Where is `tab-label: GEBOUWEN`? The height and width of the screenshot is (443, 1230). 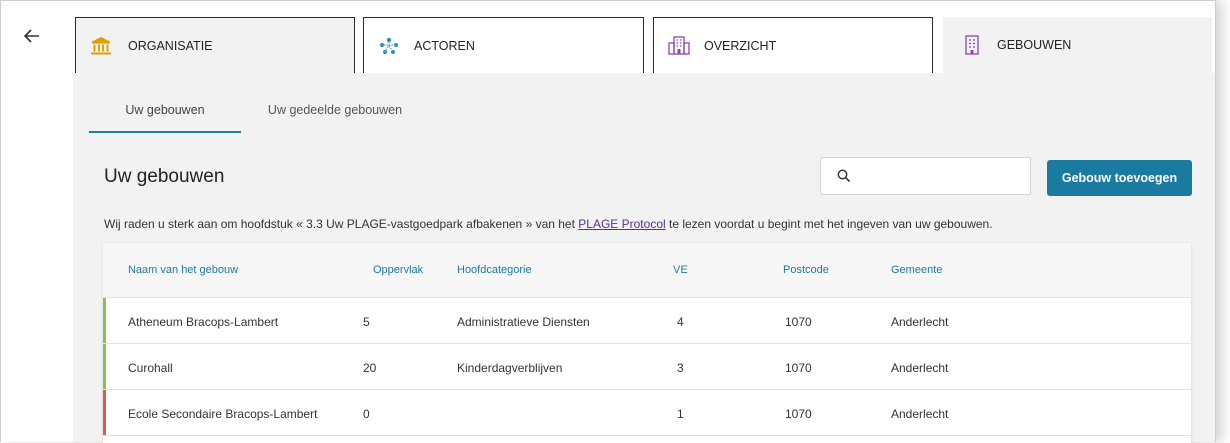
tab-label: GEBOUWEN is located at coordinates (1034, 45).